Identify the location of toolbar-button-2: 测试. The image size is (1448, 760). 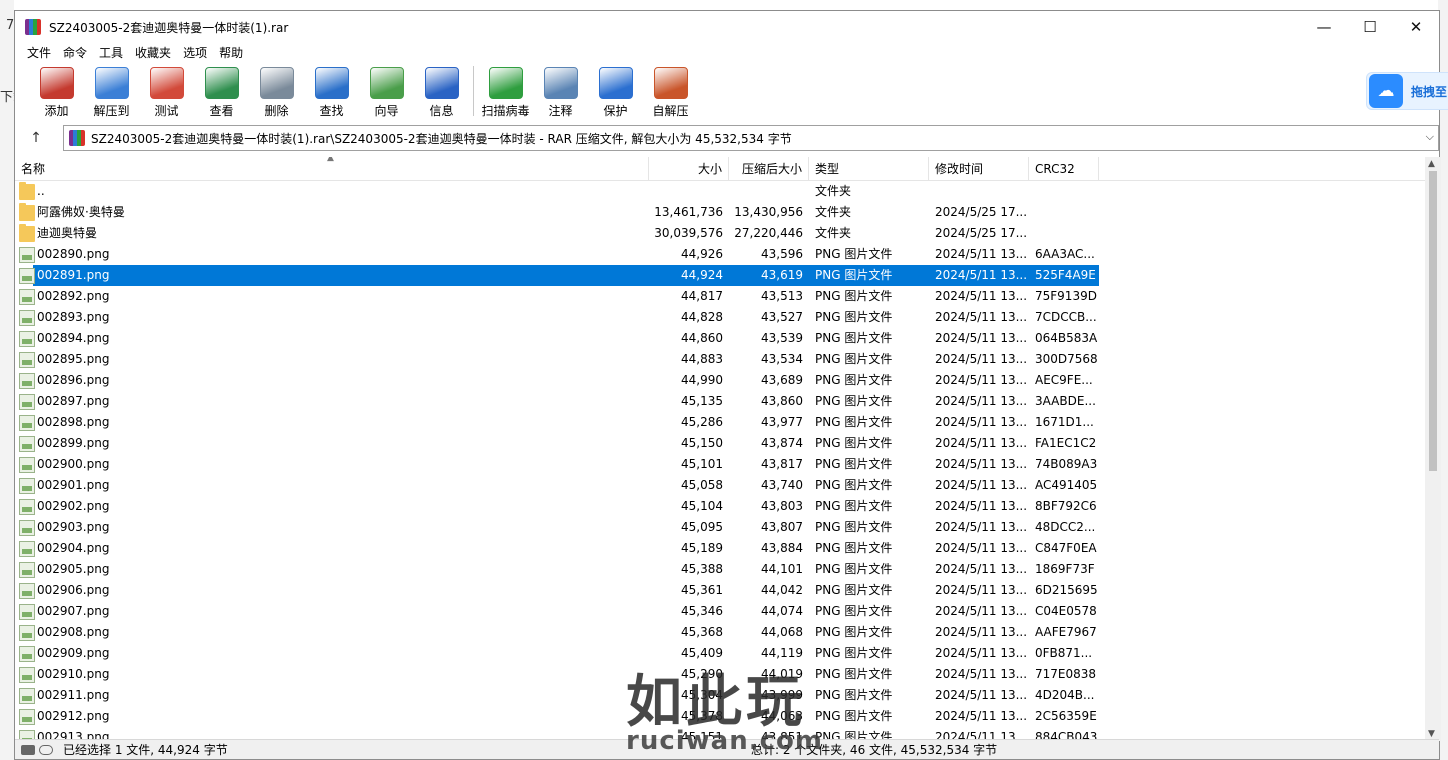
(166, 91).